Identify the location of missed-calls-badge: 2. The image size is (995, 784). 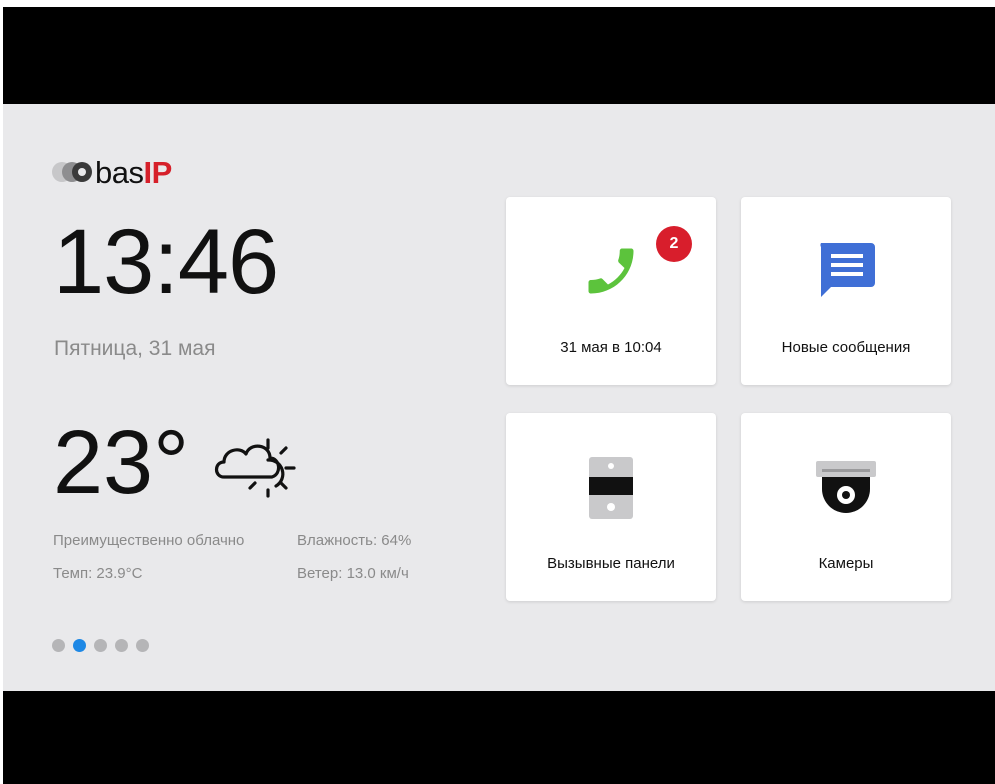
(674, 244).